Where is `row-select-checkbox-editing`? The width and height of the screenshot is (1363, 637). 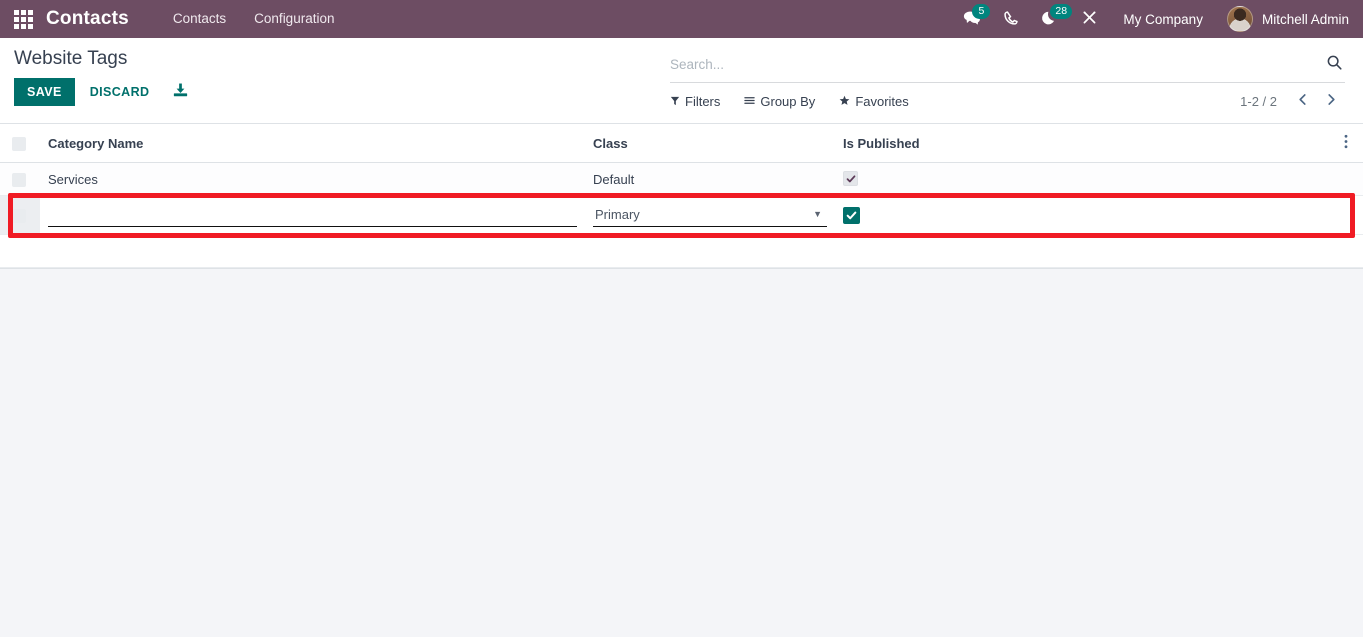 row-select-checkbox-editing is located at coordinates (19, 215).